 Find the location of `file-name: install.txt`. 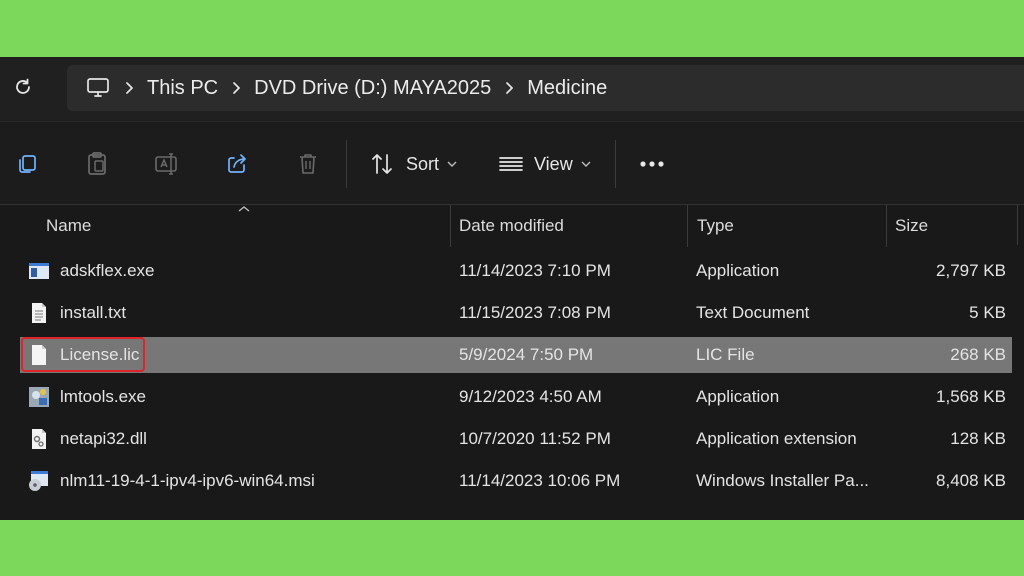

file-name: install.txt is located at coordinates (93, 312).